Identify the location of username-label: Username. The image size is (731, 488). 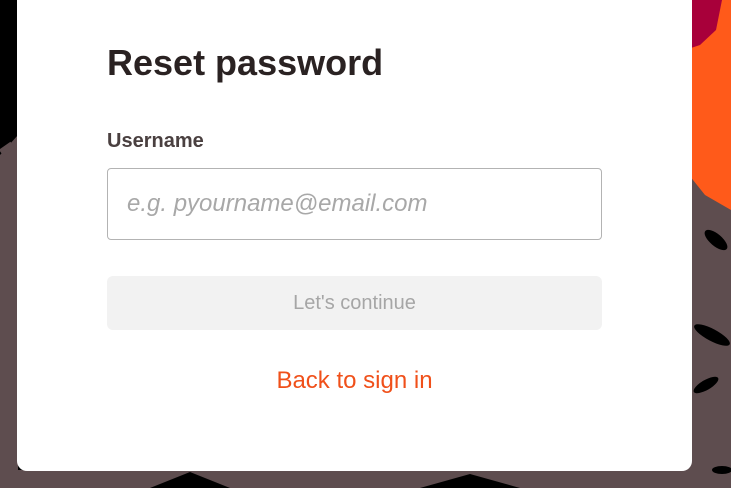
(155, 141).